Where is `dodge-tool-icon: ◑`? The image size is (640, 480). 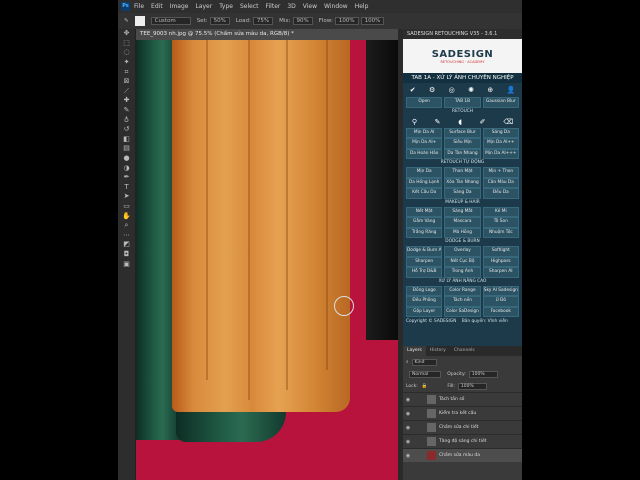 dodge-tool-icon: ◑ is located at coordinates (126, 168).